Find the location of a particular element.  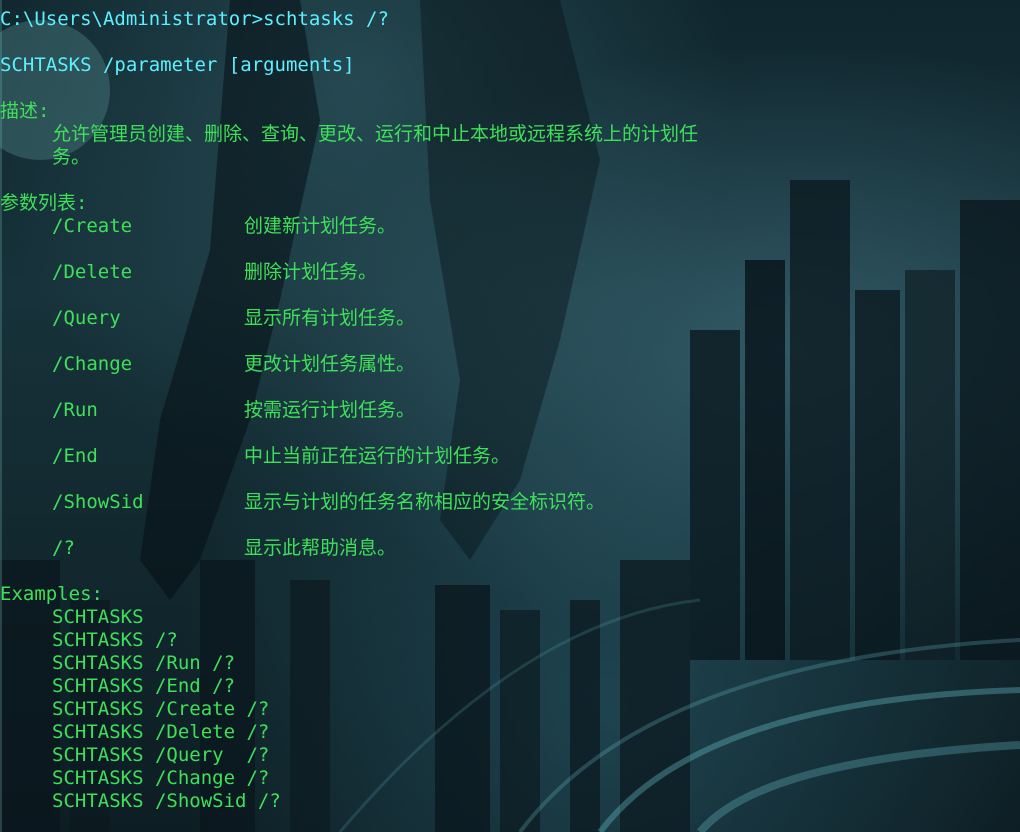

param-name: /Run is located at coordinates (75, 410).